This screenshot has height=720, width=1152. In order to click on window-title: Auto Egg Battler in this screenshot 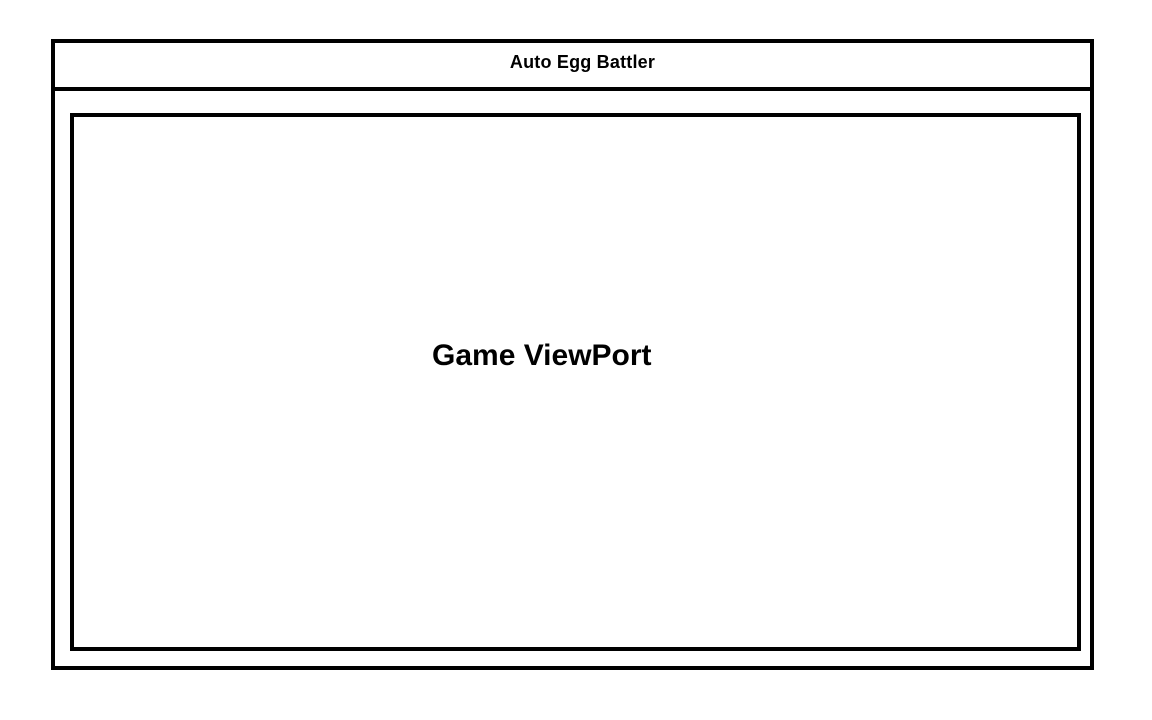, I will do `click(582, 62)`.